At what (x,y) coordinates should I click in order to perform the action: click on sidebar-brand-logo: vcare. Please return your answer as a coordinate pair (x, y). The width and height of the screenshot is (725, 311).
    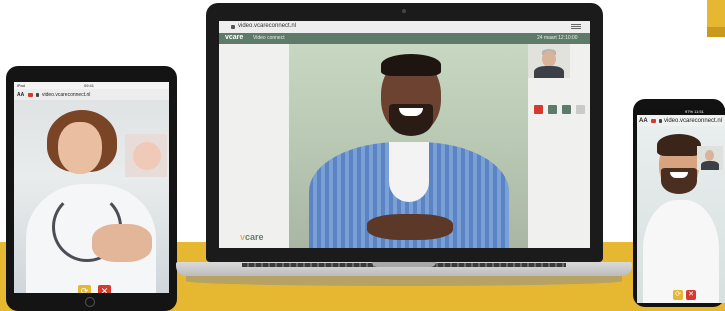
    Looking at the image, I should click on (252, 237).